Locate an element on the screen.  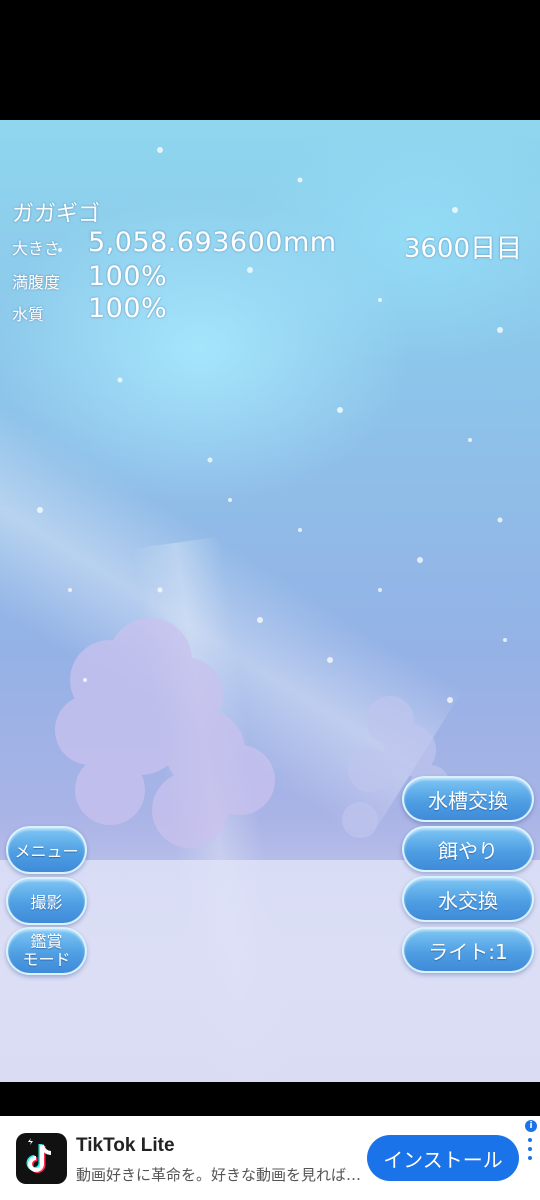
water-quality-label: 水質 is located at coordinates (28, 314).